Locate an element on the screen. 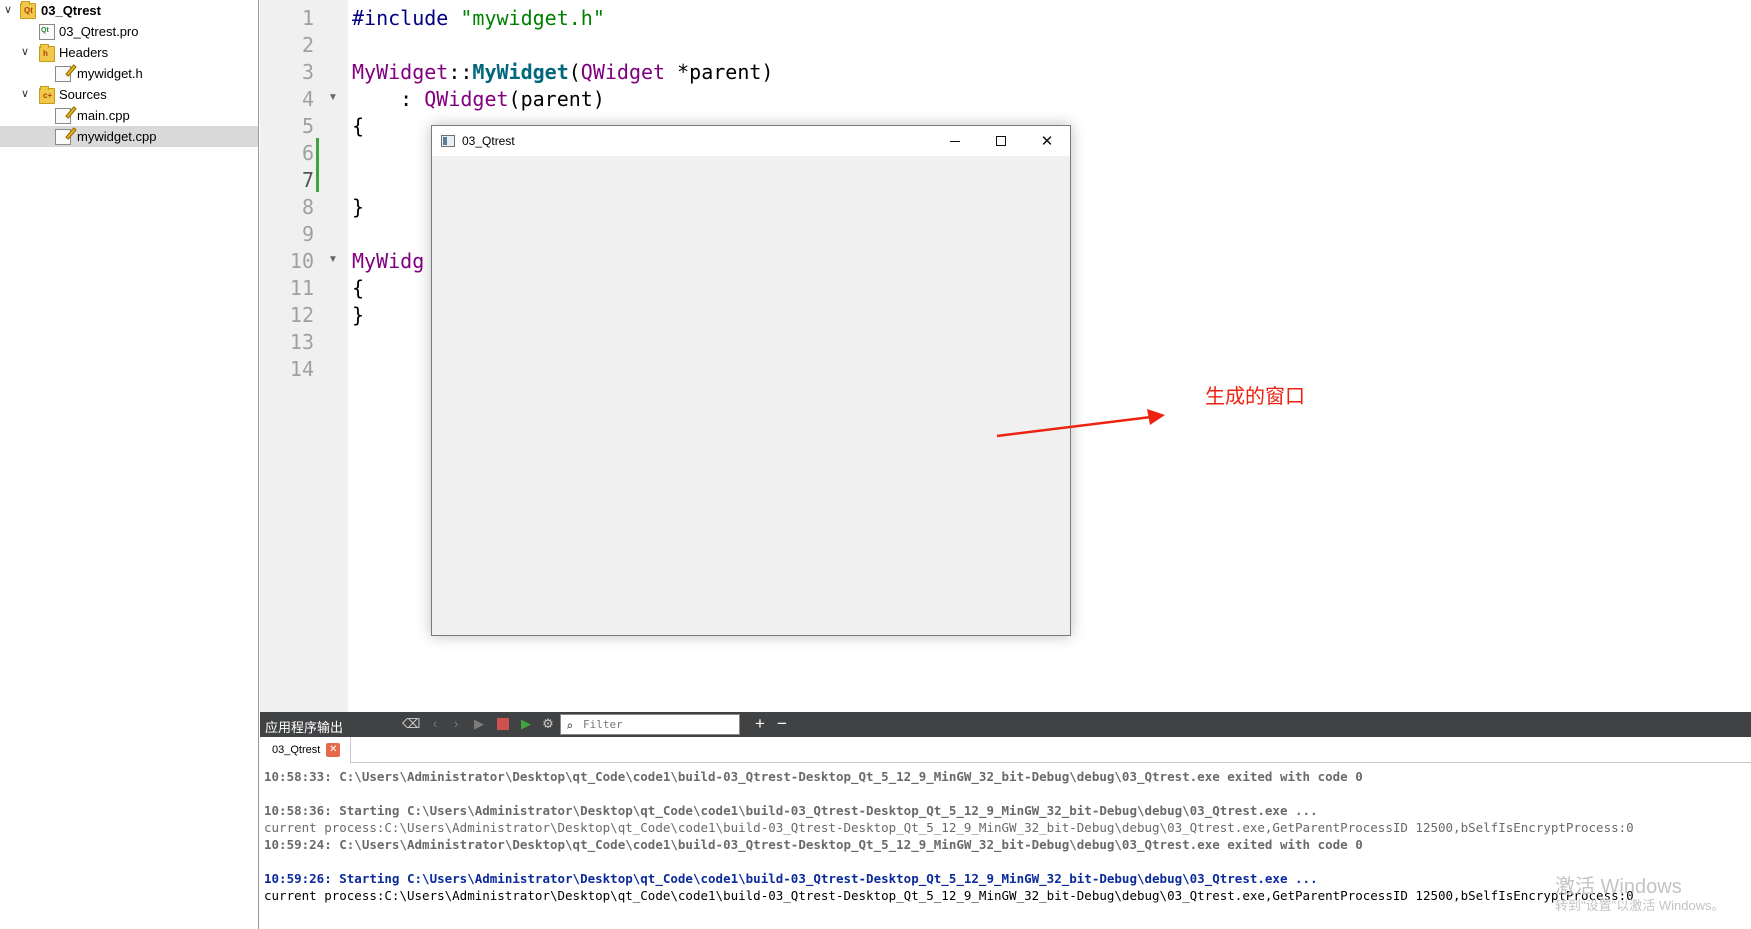  output-tab-bar: 03_Qtrest ✕ is located at coordinates (1005, 750).